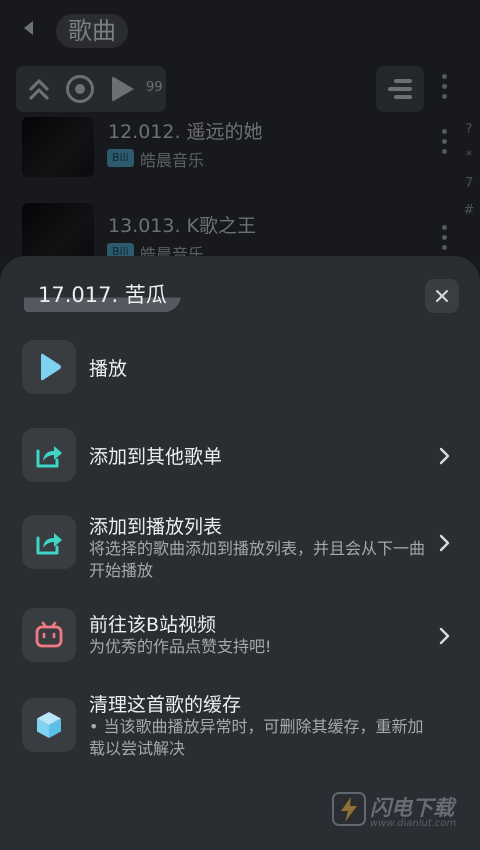 Image resolution: width=480 pixels, height=850 pixels. I want to click on action-clear-cache: 清理这首歌的缓存 • 当该歌曲播放异常时，可删除其缓存，重新加载以尝试解决, so click(240, 727).